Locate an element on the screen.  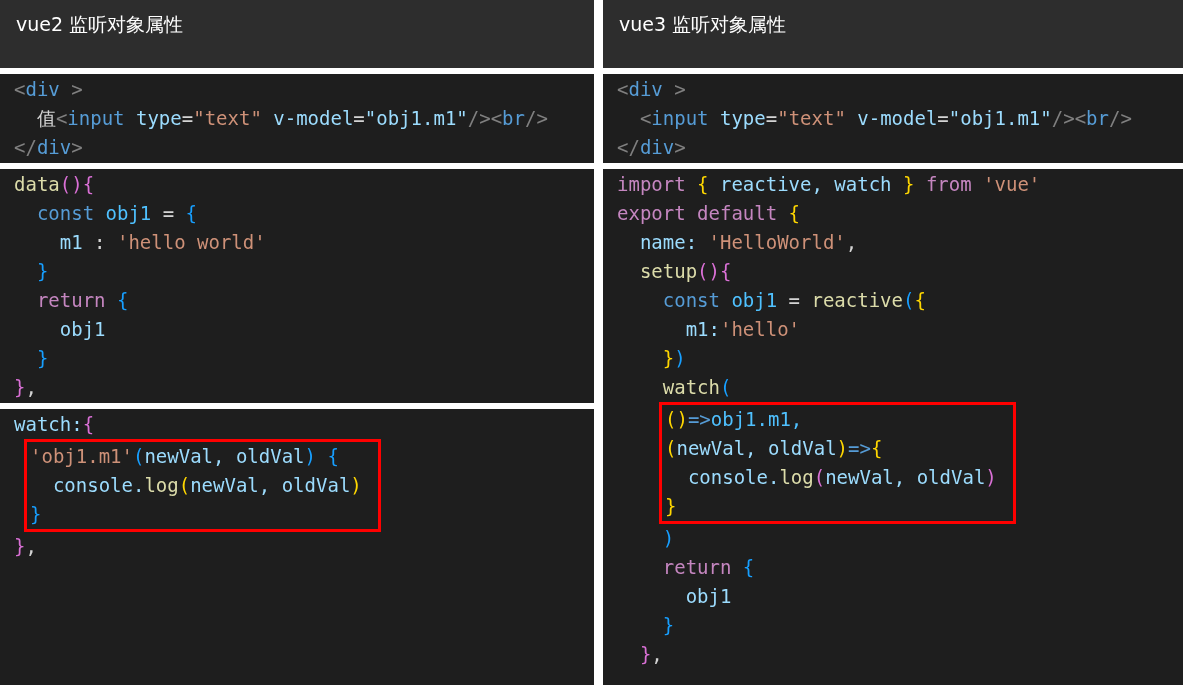
code-line: watch:{ is located at coordinates (55, 424).